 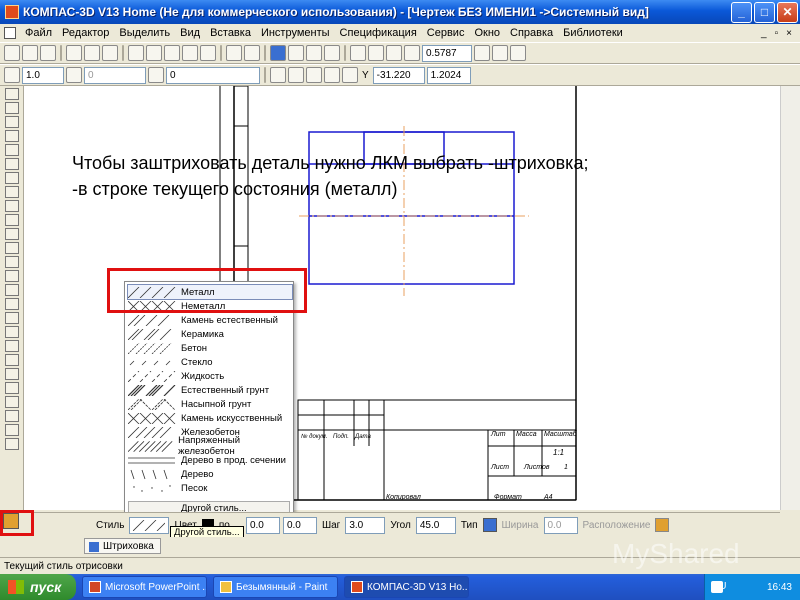 I want to click on zoom-out-icon, so click(x=394, y=53).